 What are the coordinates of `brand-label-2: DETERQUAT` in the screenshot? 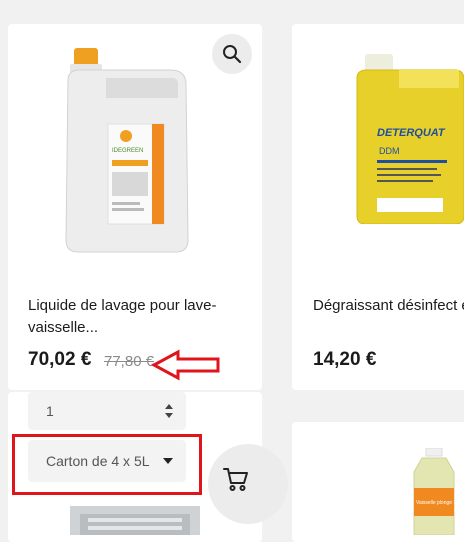 It's located at (411, 133).